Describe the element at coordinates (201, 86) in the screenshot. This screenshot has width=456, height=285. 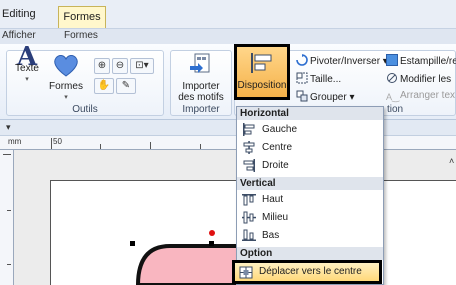
I see `importer-label-line1: Importer` at that location.